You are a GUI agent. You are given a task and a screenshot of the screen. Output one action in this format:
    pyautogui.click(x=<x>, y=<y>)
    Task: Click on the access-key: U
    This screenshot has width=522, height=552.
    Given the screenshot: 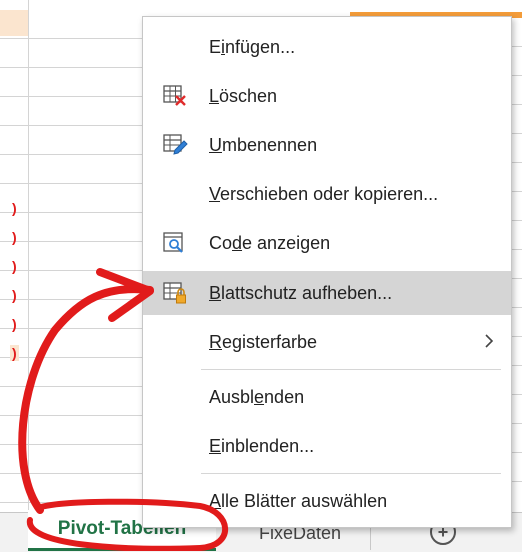 What is the action you would take?
    pyautogui.click(x=215, y=144)
    